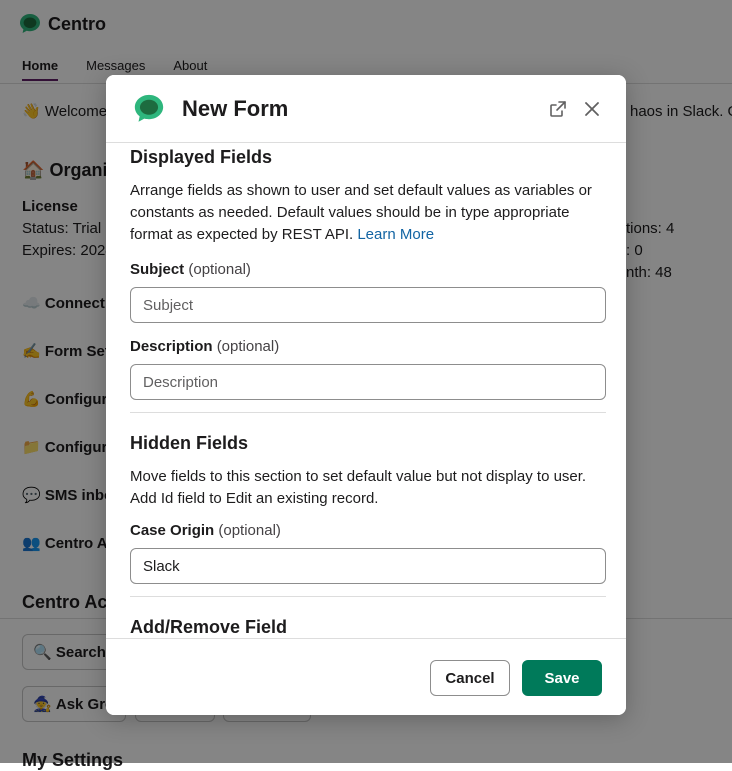 The image size is (732, 771). I want to click on save-button: Save, so click(562, 678).